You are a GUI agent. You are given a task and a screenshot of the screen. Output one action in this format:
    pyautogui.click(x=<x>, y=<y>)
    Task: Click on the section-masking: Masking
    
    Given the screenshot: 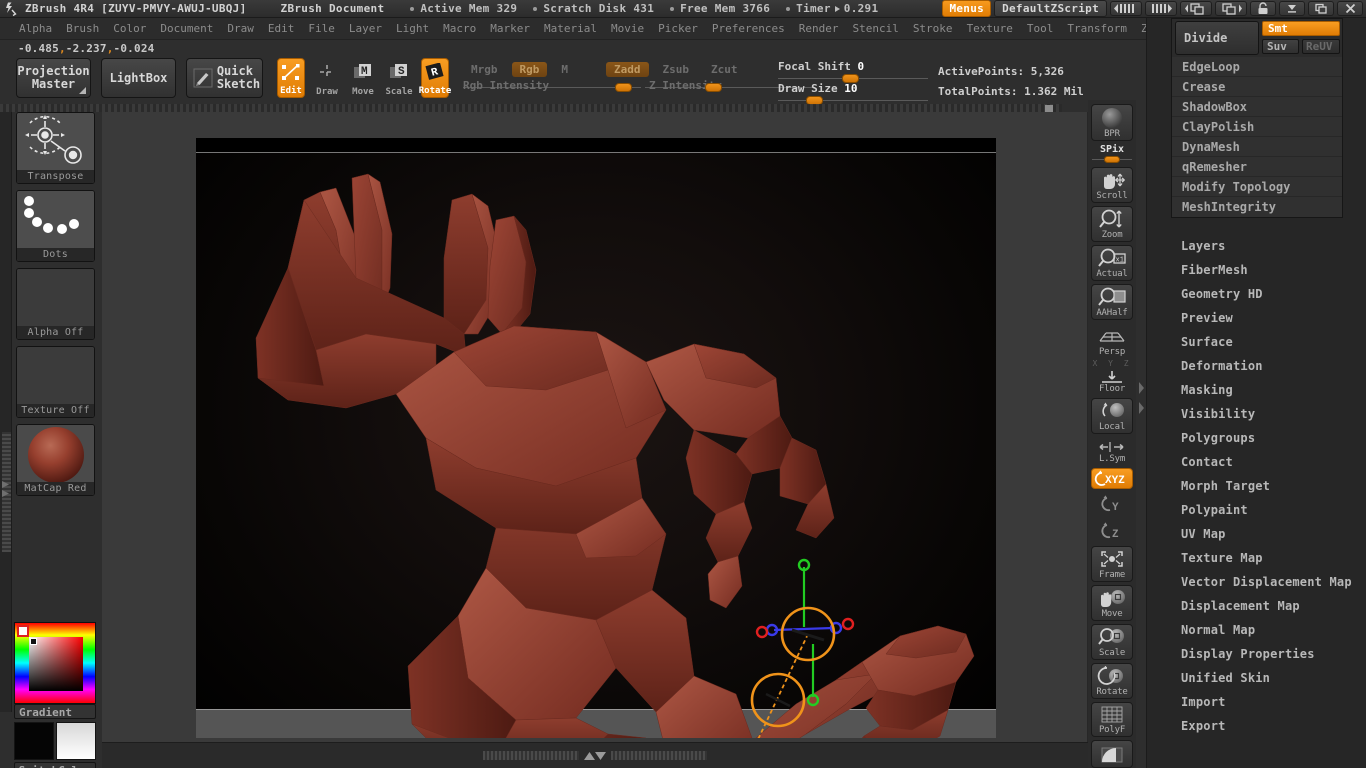 What is the action you would take?
    pyautogui.click(x=1268, y=390)
    